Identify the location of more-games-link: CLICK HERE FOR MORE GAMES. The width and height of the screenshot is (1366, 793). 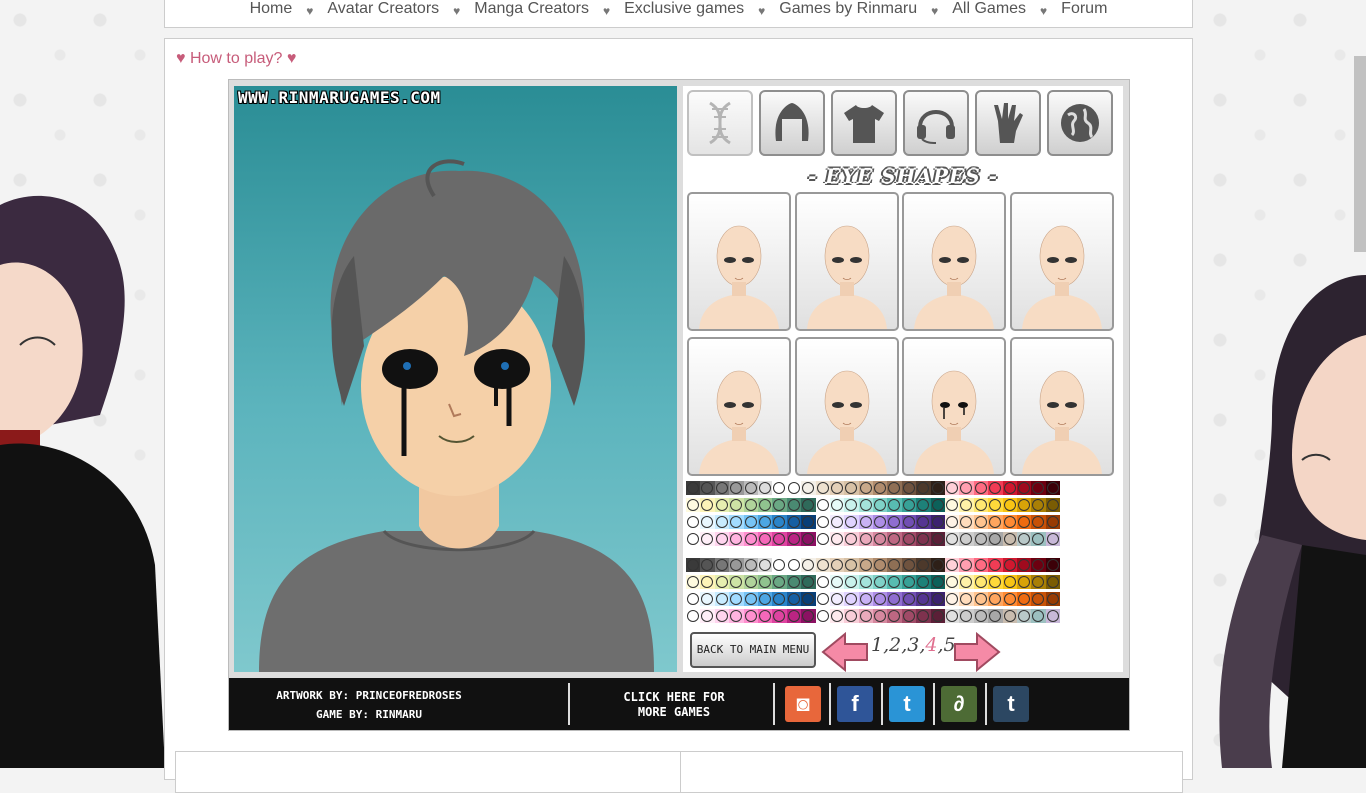
(674, 705).